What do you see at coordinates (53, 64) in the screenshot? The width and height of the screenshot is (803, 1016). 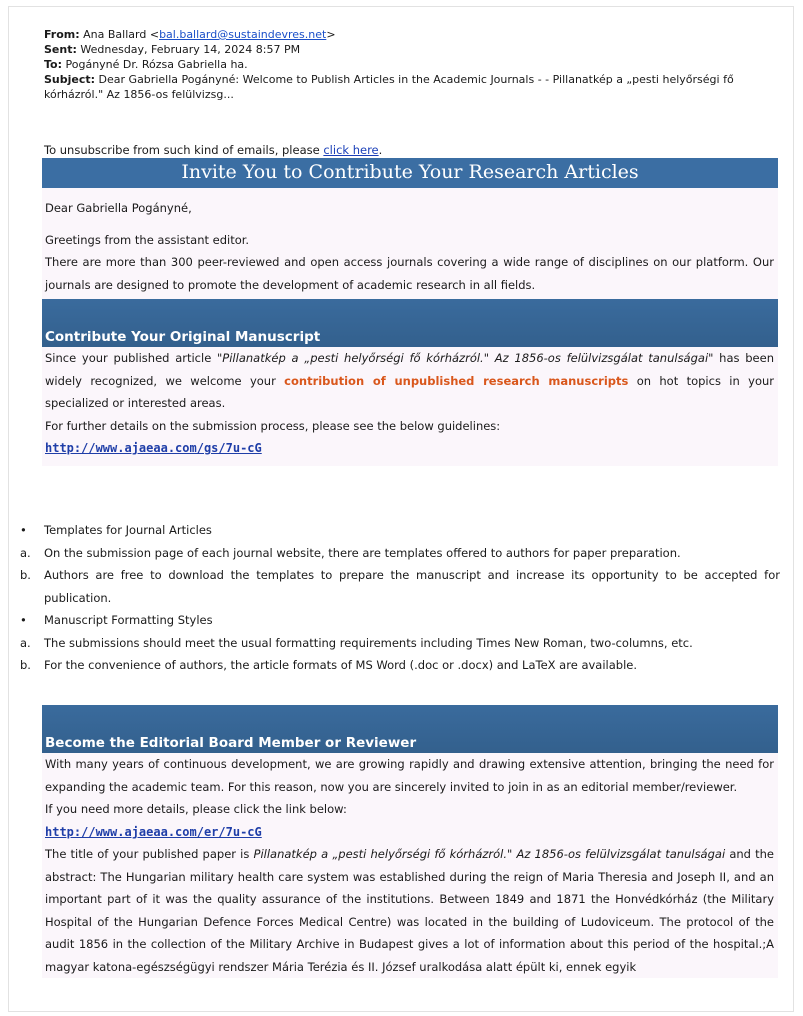 I see `to-label: To:` at bounding box center [53, 64].